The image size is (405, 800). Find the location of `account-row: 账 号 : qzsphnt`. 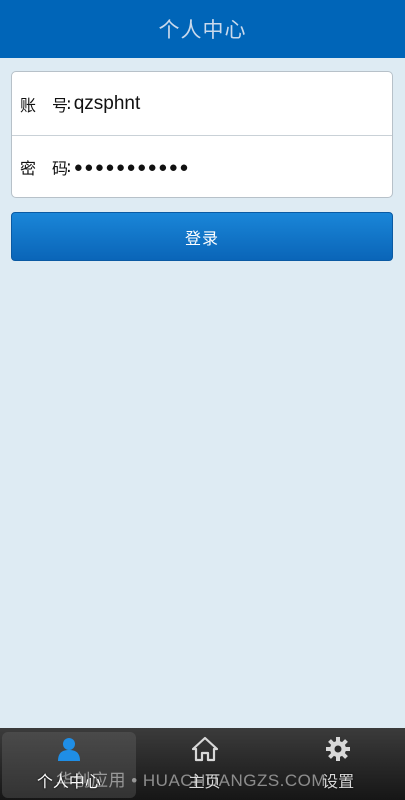

account-row: 账 号 : qzsphnt is located at coordinates (202, 103).